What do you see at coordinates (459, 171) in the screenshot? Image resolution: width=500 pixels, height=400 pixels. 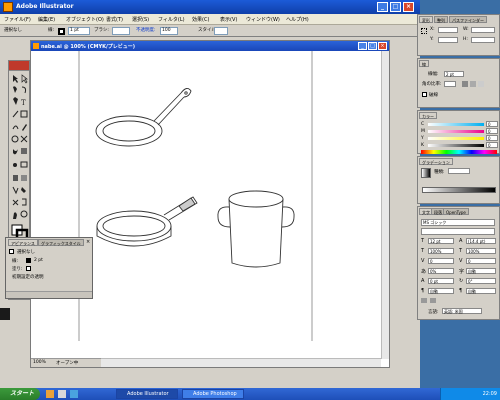 I see `gradient-type-select` at bounding box center [459, 171].